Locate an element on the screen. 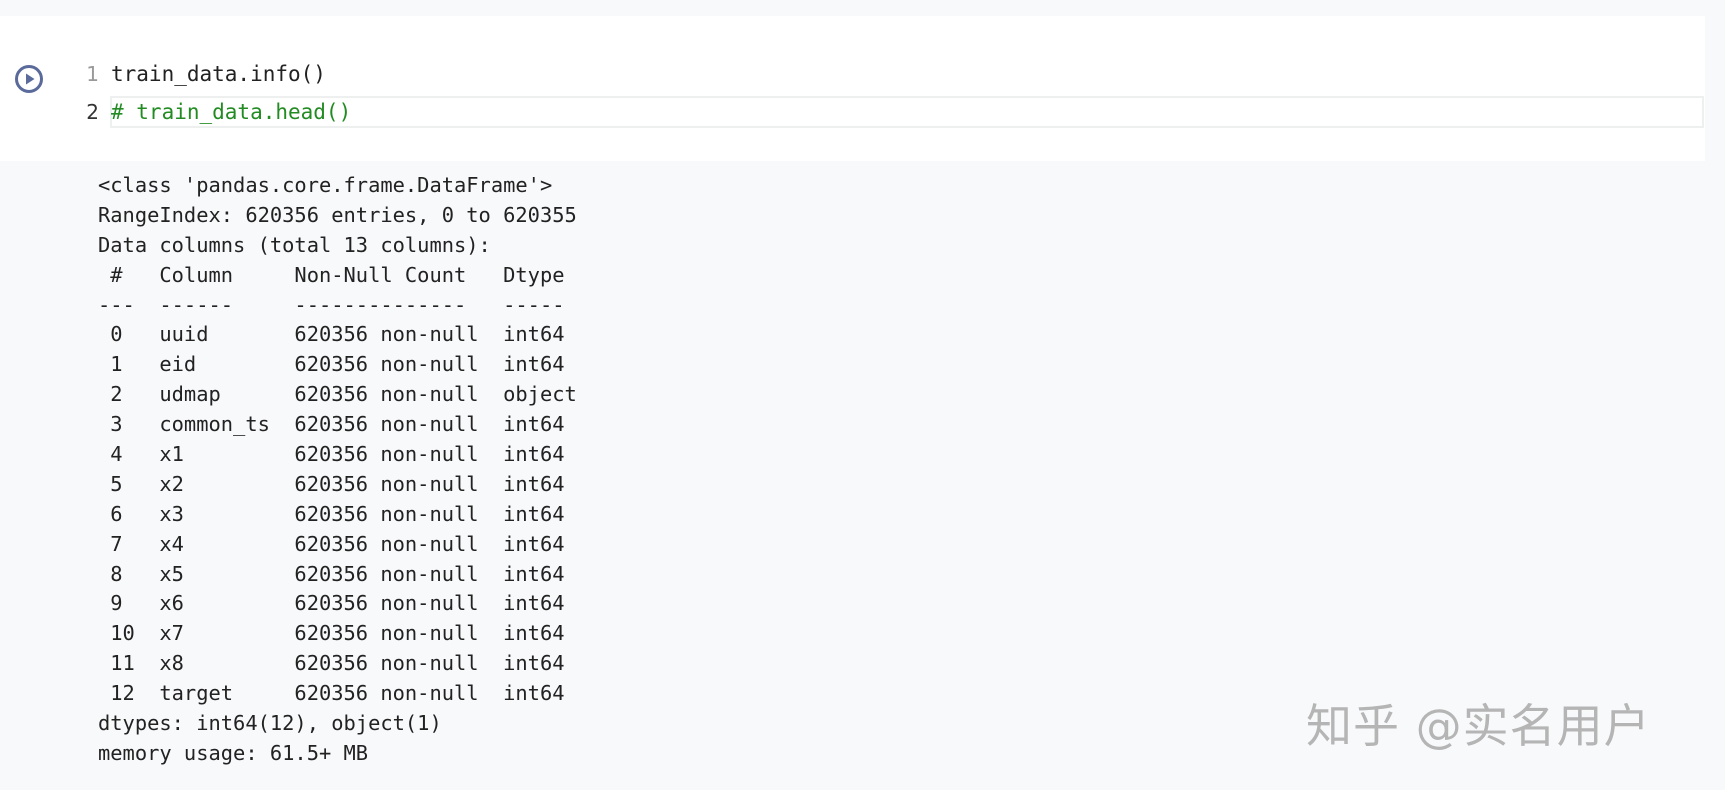 The width and height of the screenshot is (1725, 790). watermark: 知乎 @实名用户 is located at coordinates (1478, 726).